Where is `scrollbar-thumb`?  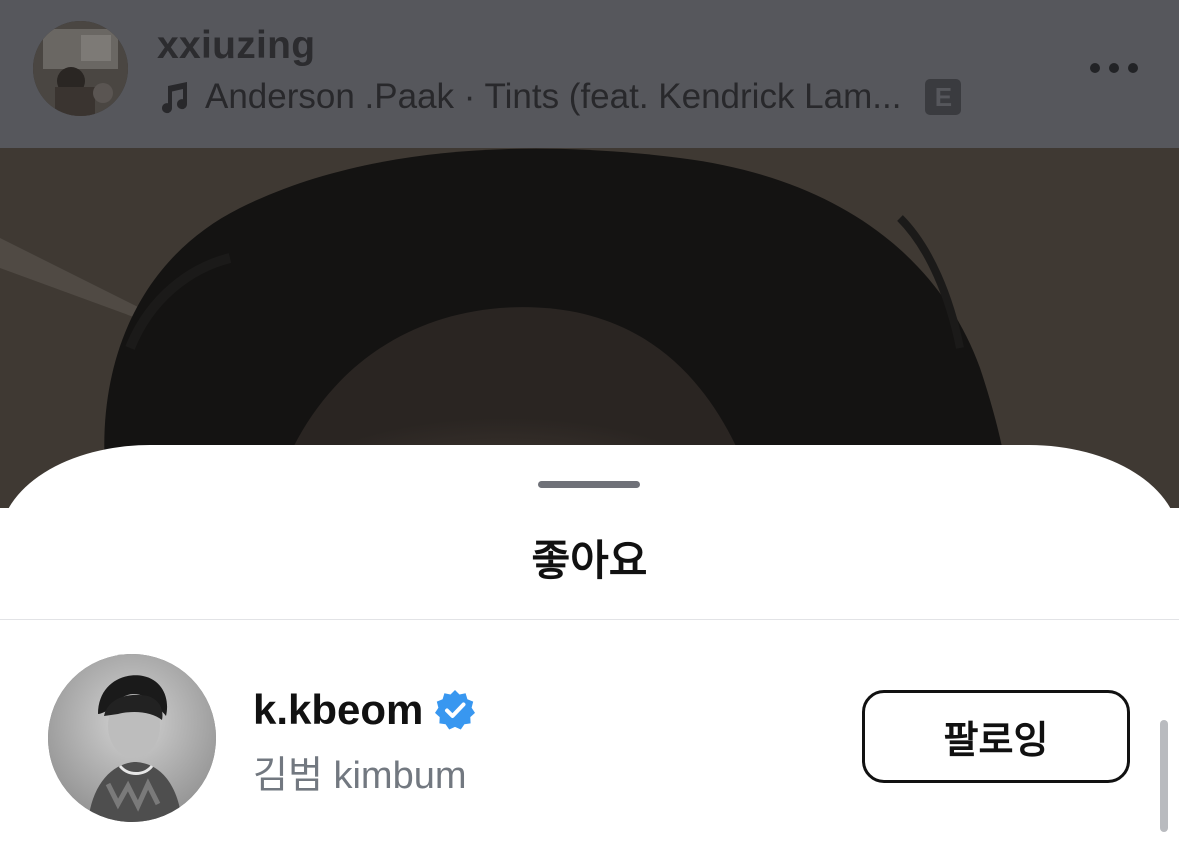 scrollbar-thumb is located at coordinates (1164, 776).